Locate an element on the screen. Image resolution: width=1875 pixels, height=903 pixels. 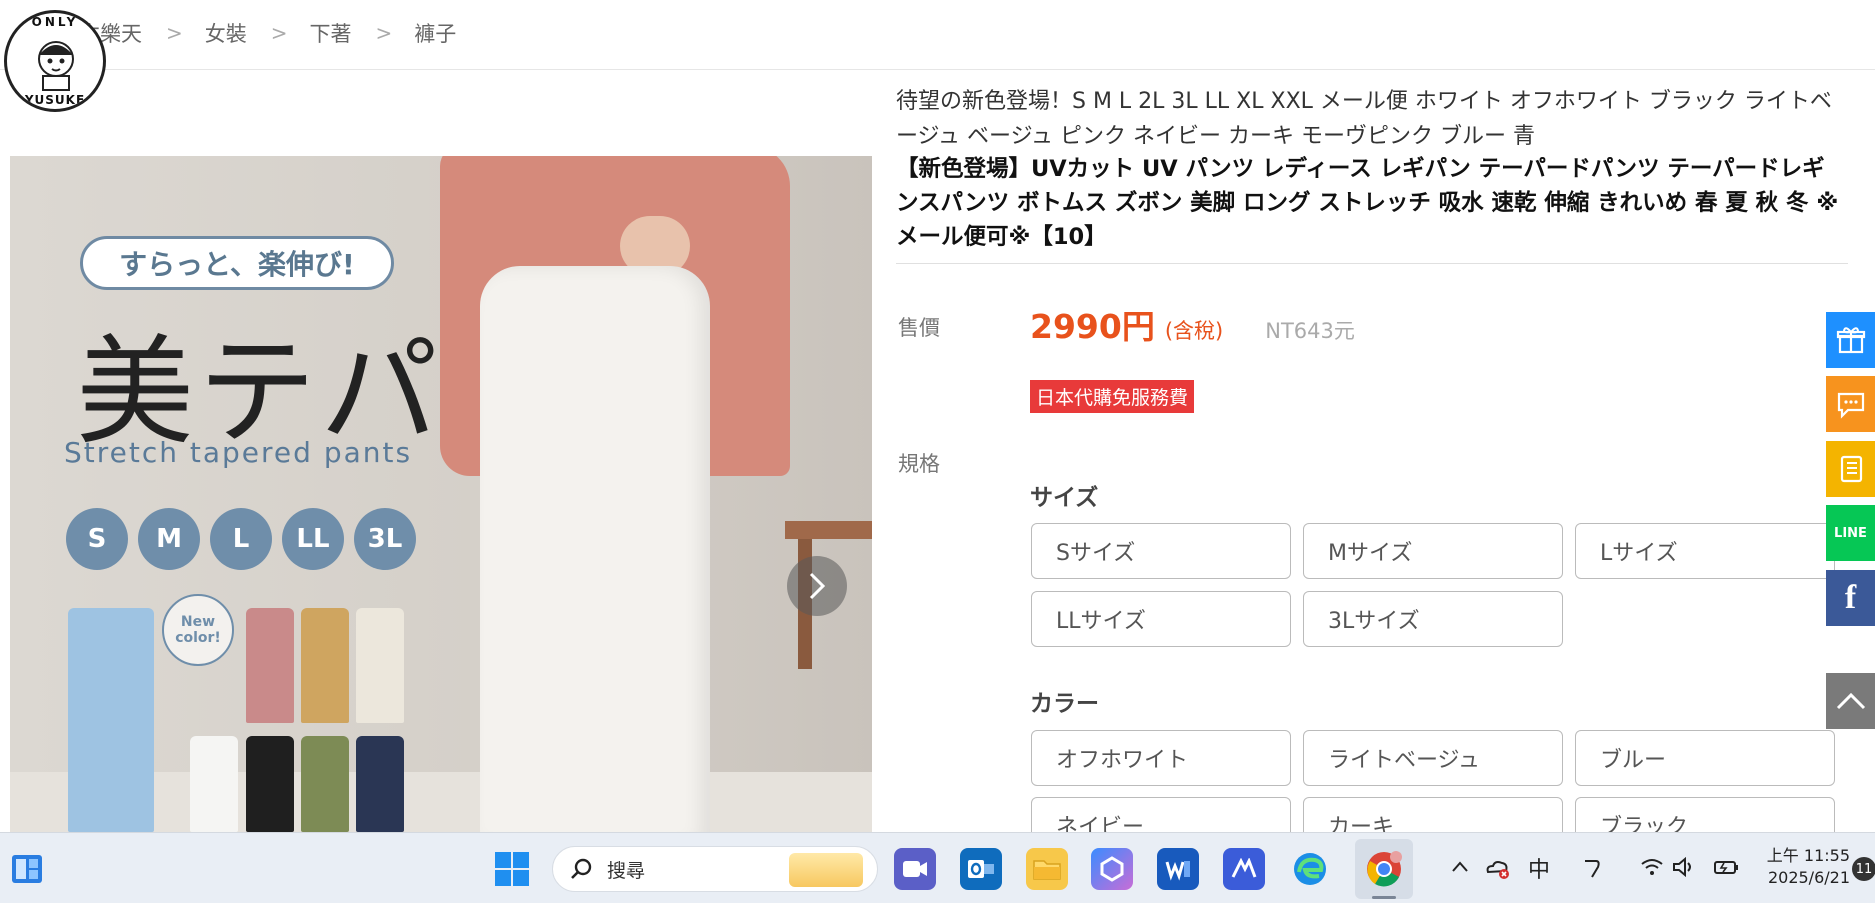
notification-badge: 11 is located at coordinates (1863, 869).